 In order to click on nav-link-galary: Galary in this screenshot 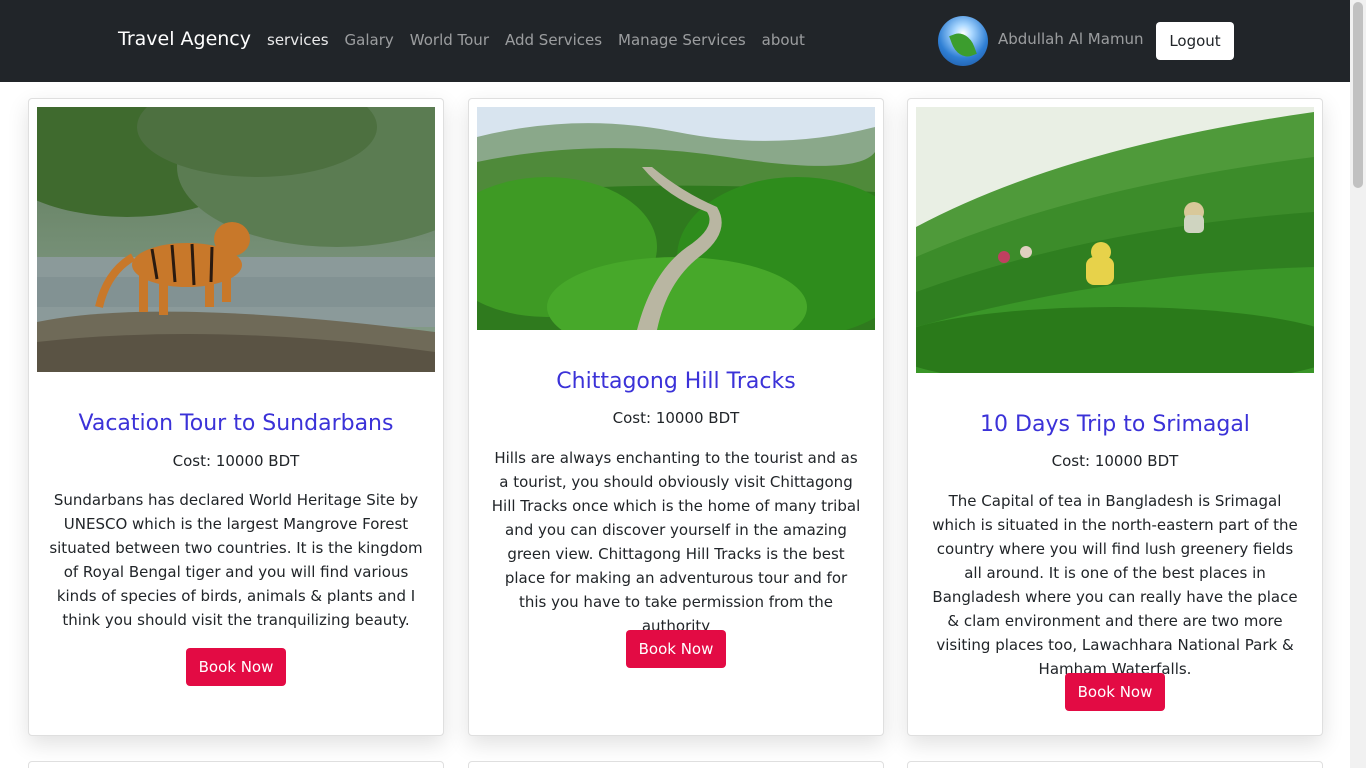, I will do `click(369, 40)`.